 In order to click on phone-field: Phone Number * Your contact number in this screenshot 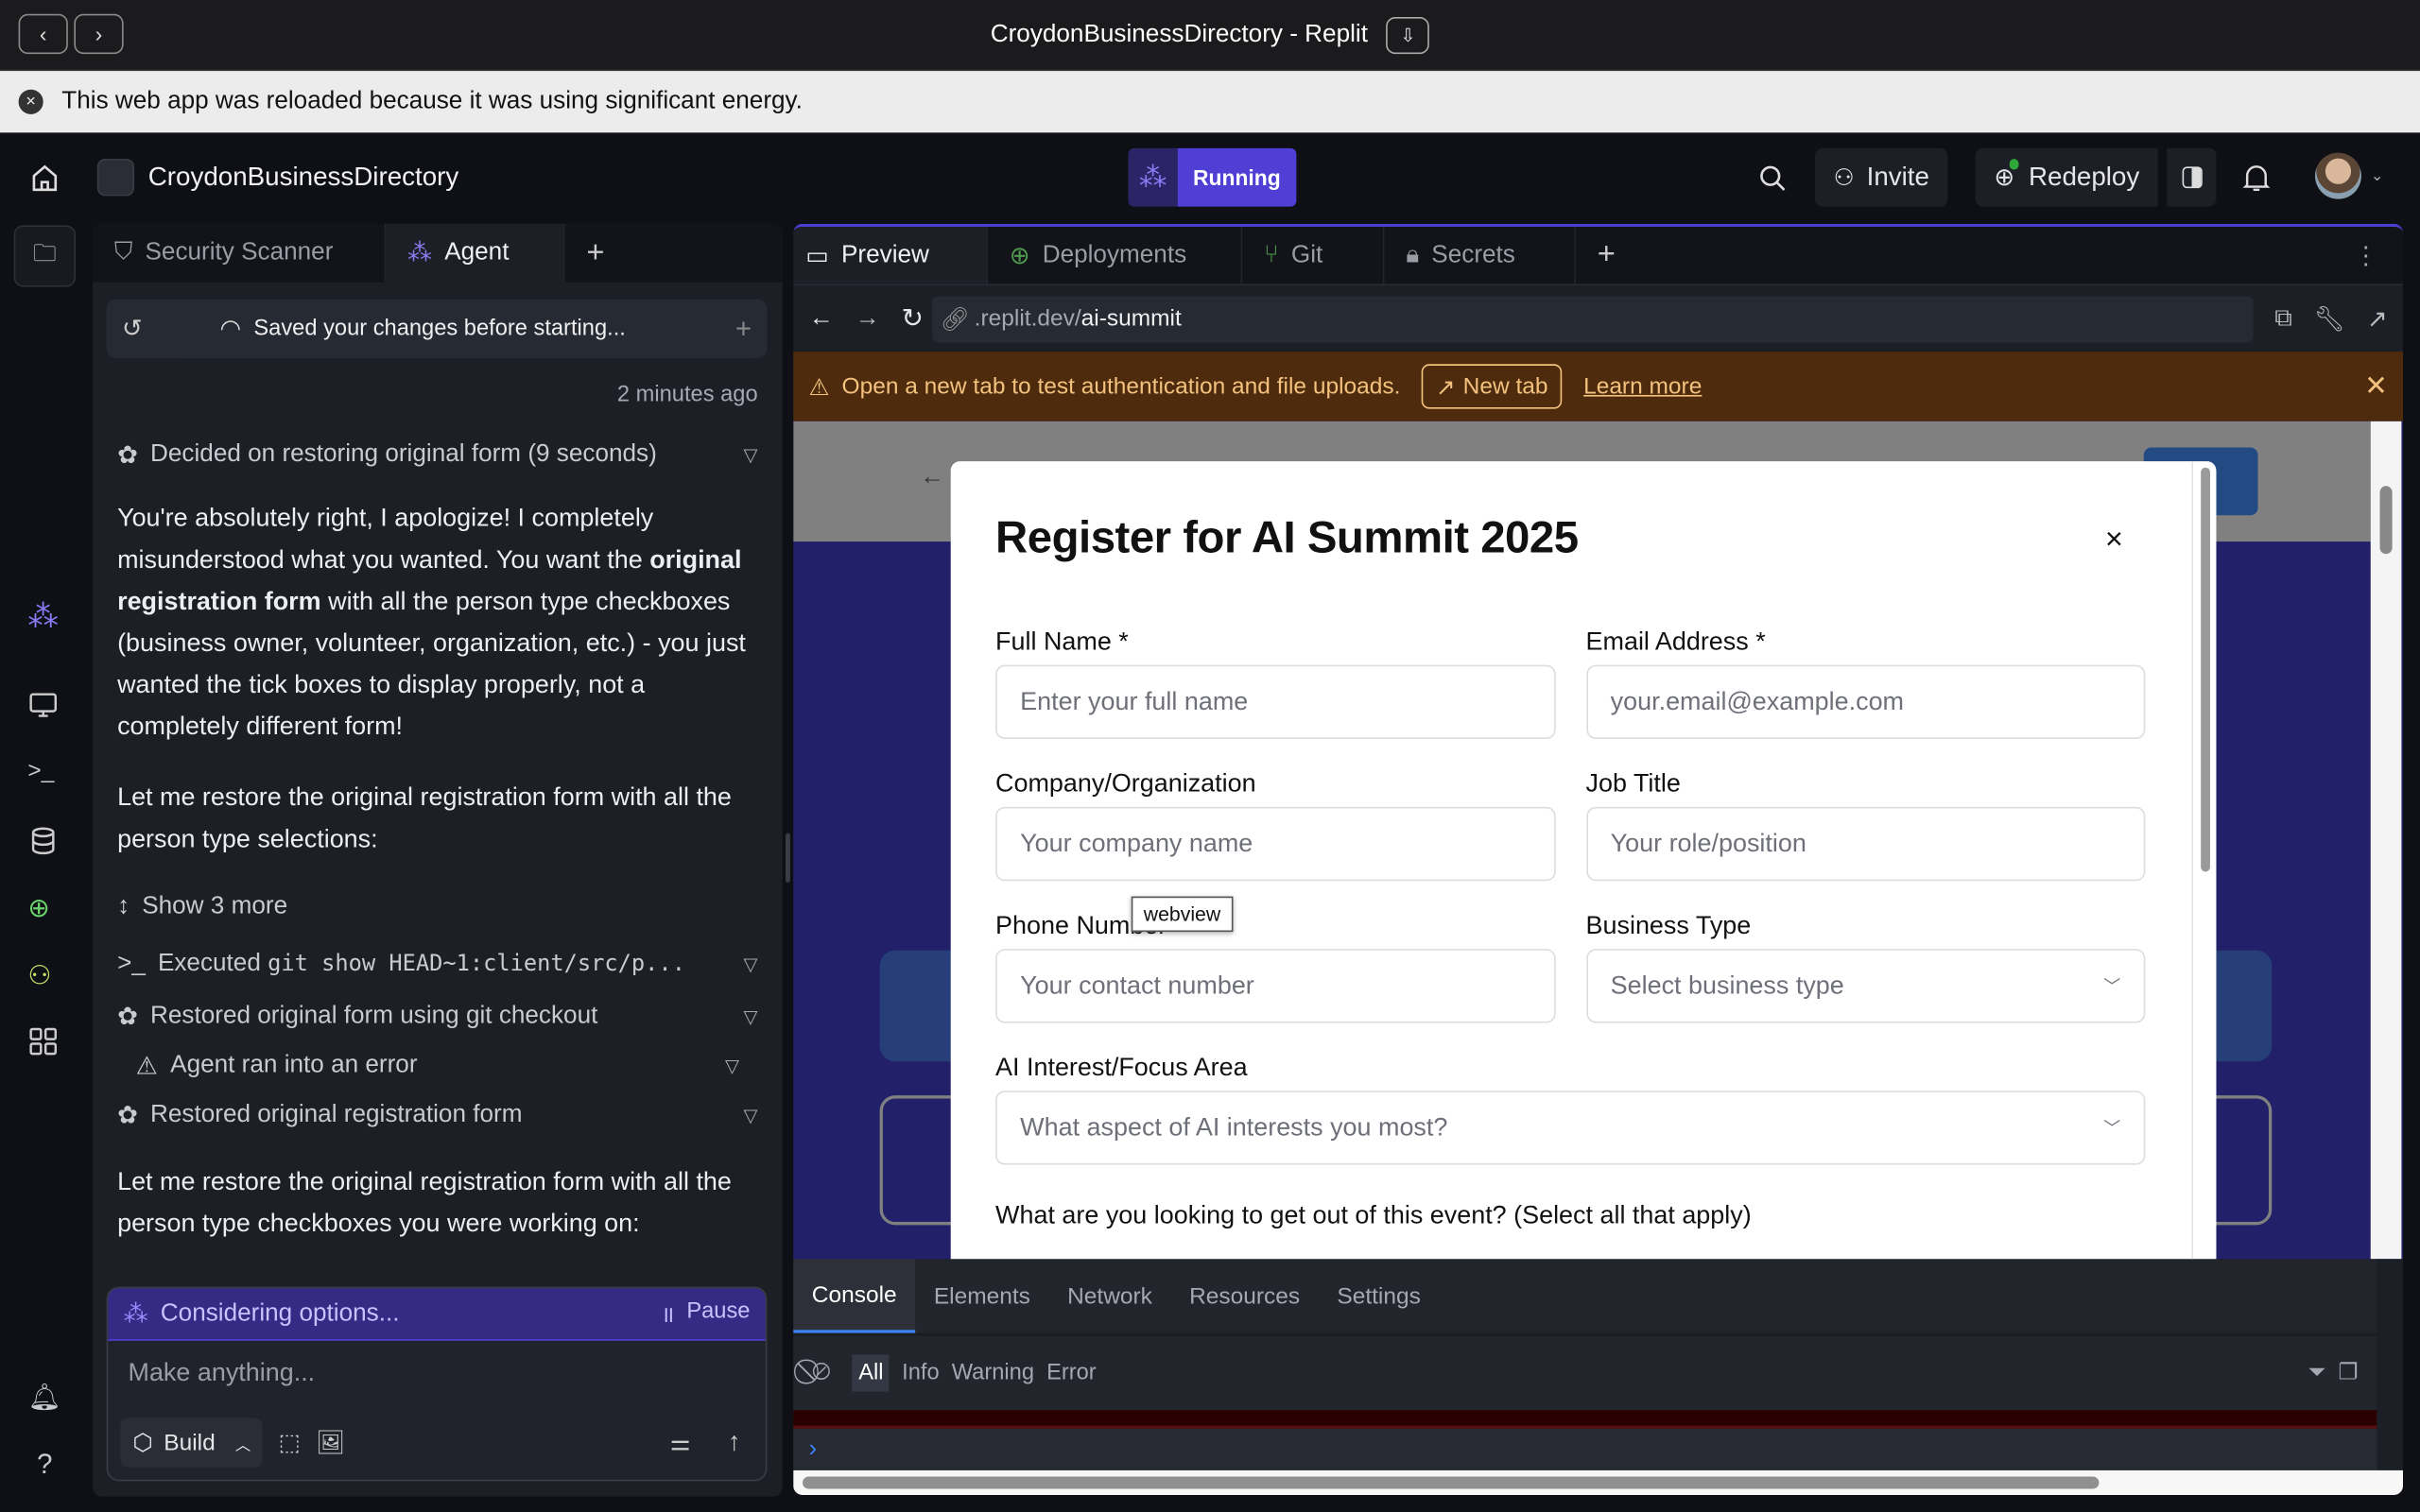, I will do `click(1275, 967)`.